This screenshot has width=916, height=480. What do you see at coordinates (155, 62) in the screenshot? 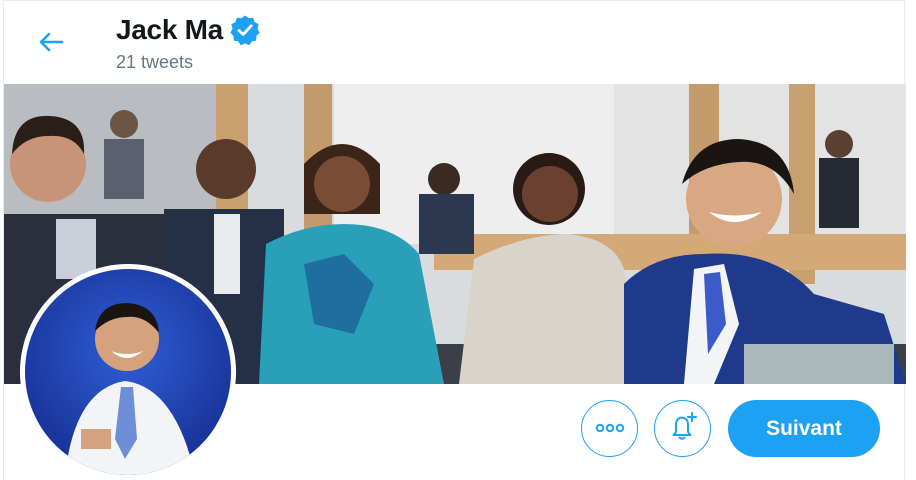
I see `tweet-count: 21 tweets` at bounding box center [155, 62].